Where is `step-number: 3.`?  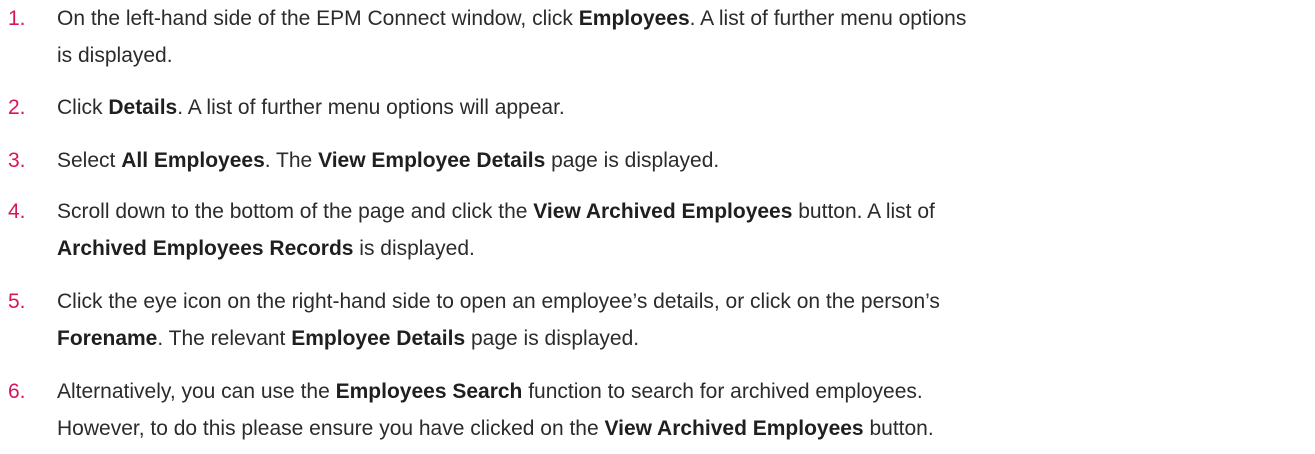 step-number: 3. is located at coordinates (17, 160).